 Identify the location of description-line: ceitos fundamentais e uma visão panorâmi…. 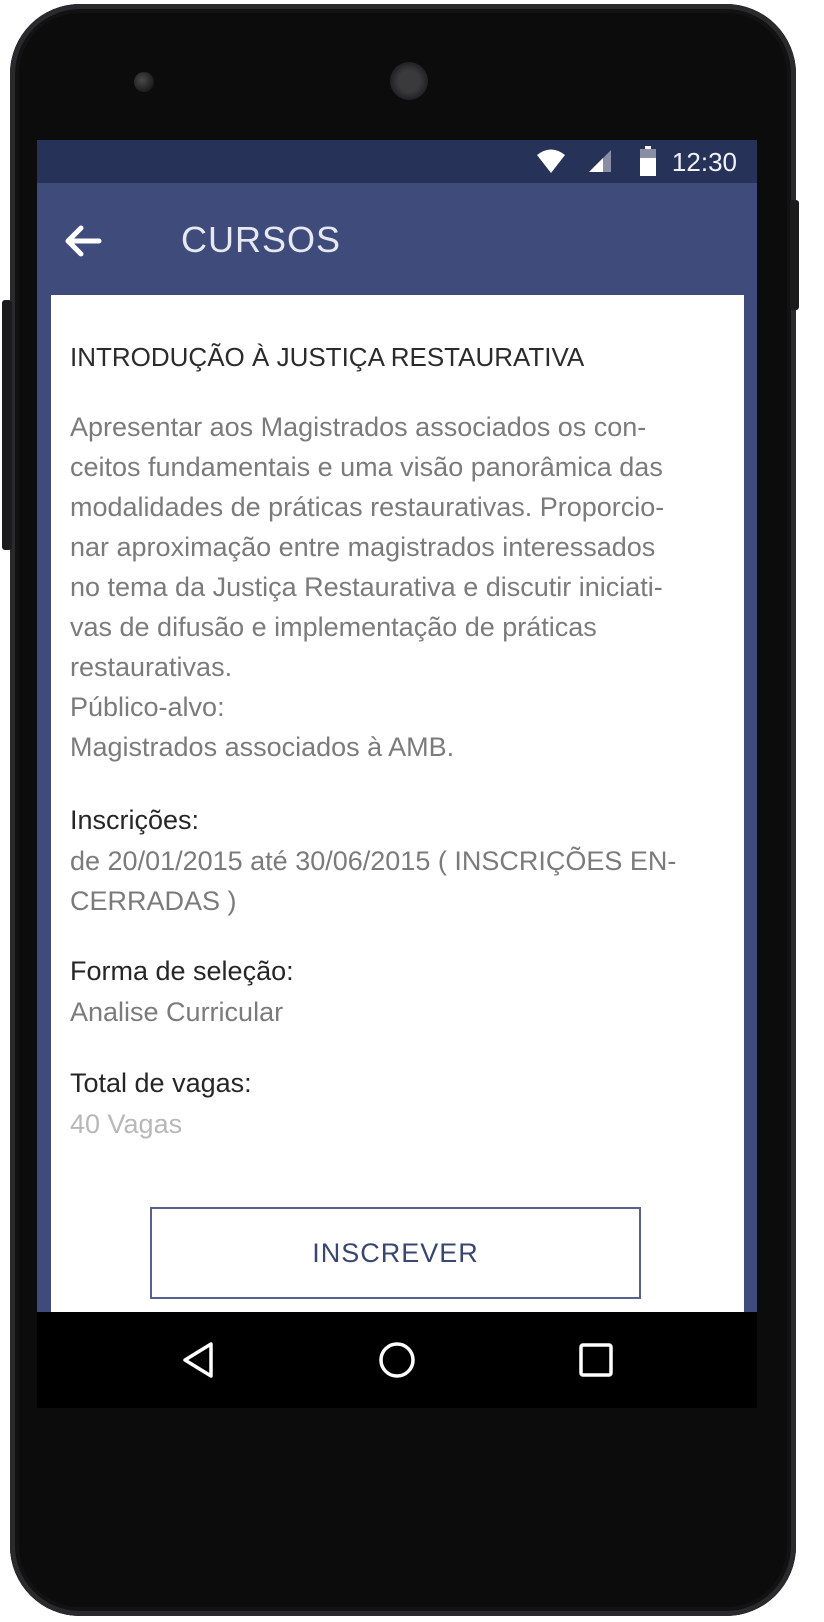
(366, 467).